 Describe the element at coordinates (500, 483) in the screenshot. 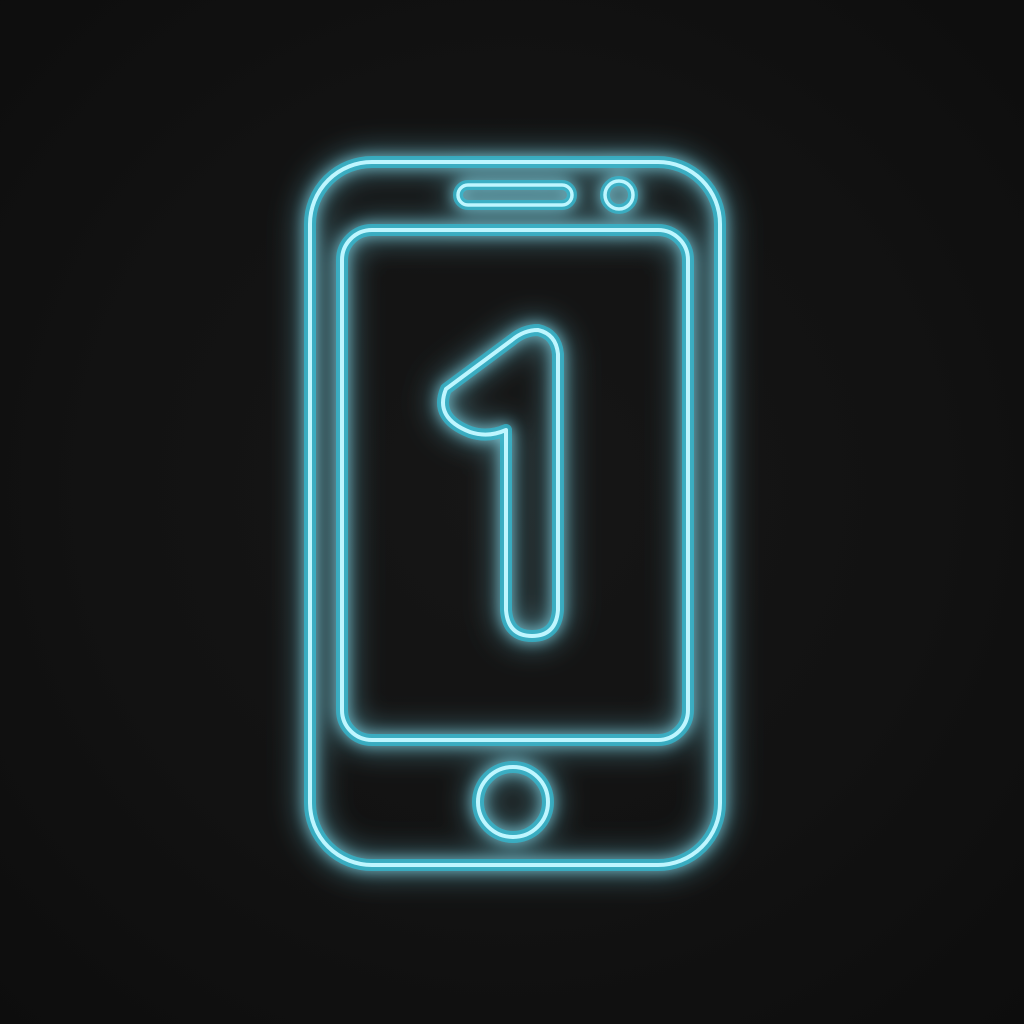

I see `number-one-icon` at that location.